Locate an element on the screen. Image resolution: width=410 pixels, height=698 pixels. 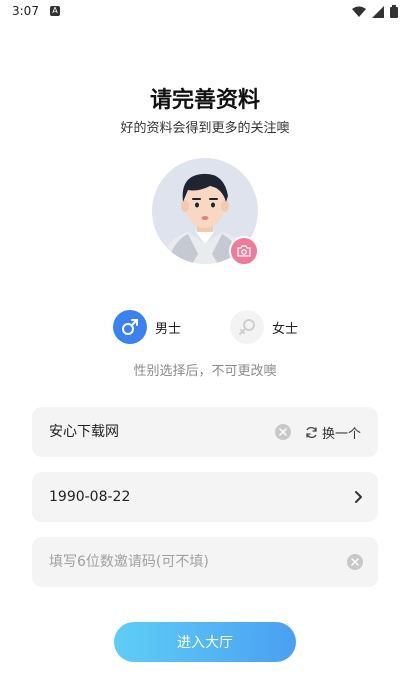
invite-code-input is located at coordinates (194, 562).